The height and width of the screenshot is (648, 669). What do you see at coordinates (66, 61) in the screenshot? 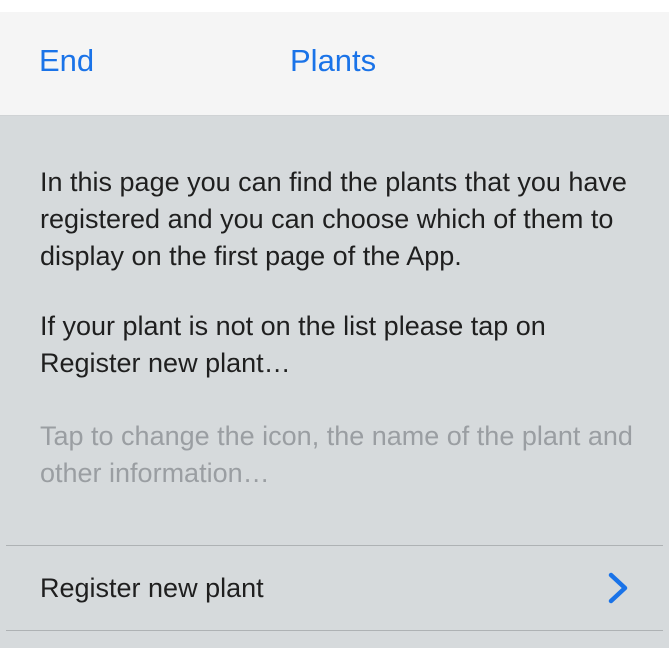
I see `end-button: End` at bounding box center [66, 61].